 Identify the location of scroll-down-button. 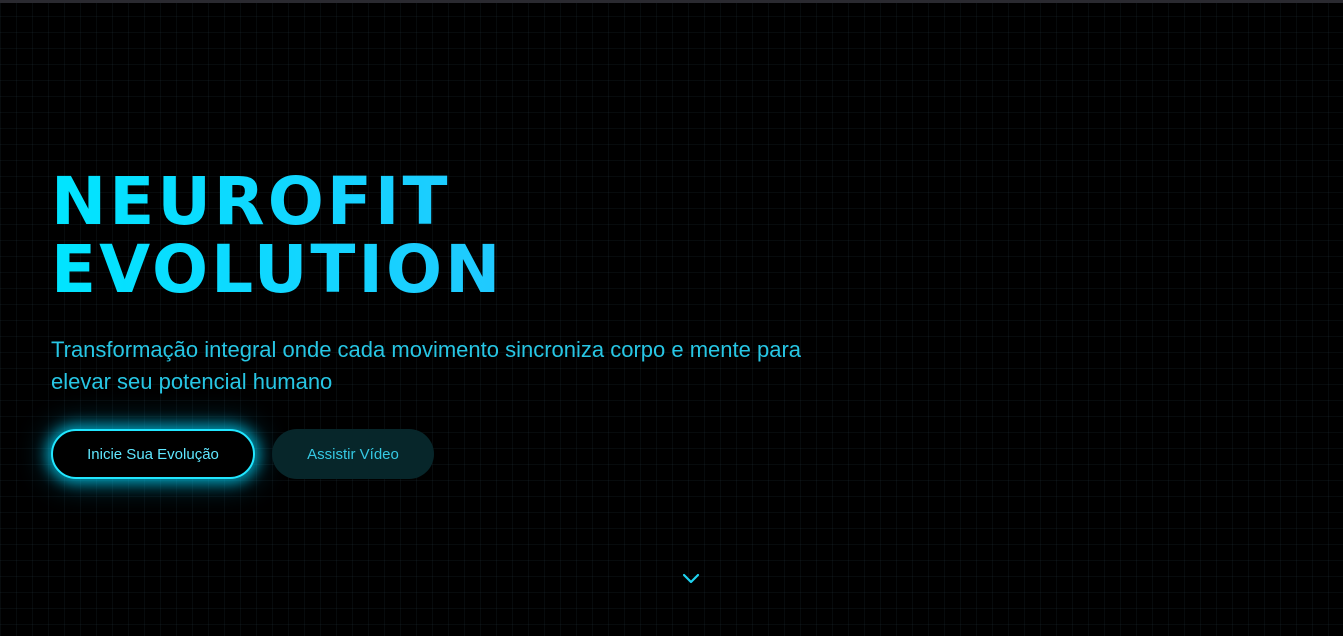
(691, 578).